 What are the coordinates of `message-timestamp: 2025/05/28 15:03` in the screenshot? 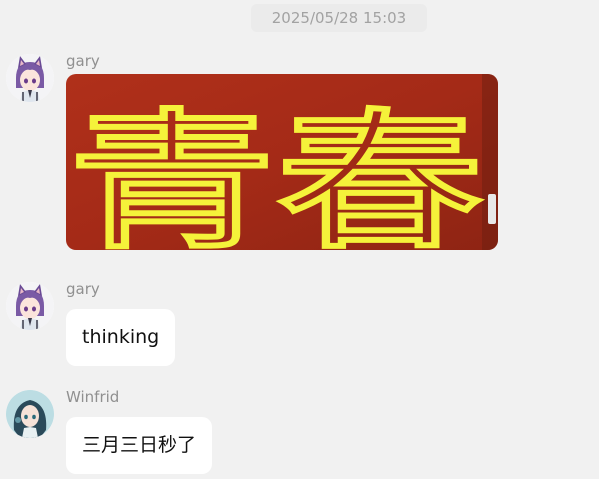 It's located at (339, 18).